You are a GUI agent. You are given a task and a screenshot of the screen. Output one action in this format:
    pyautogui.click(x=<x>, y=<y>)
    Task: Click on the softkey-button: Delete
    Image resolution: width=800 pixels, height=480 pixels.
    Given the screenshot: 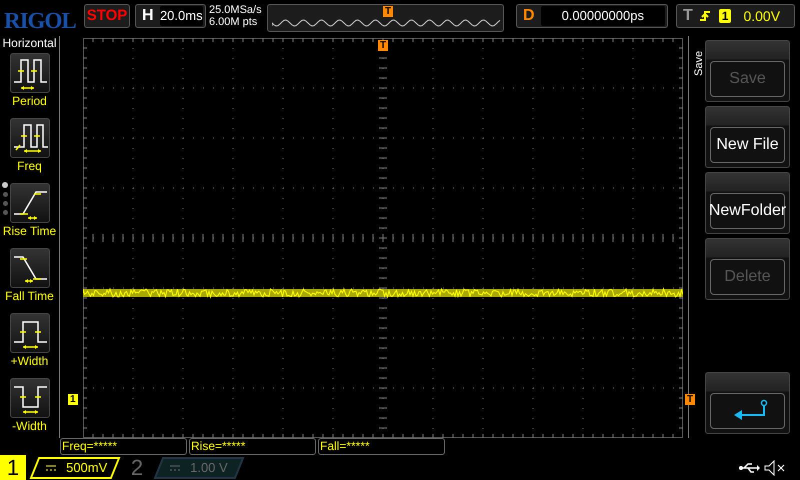 What is the action you would take?
    pyautogui.click(x=747, y=269)
    